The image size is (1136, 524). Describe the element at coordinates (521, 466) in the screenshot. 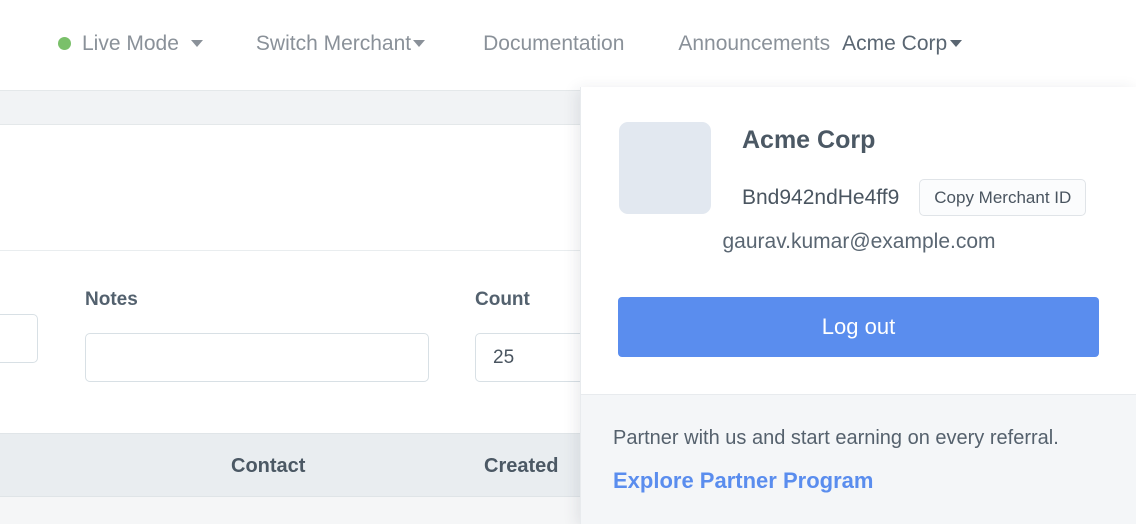

I see `table-column-created: Created` at that location.